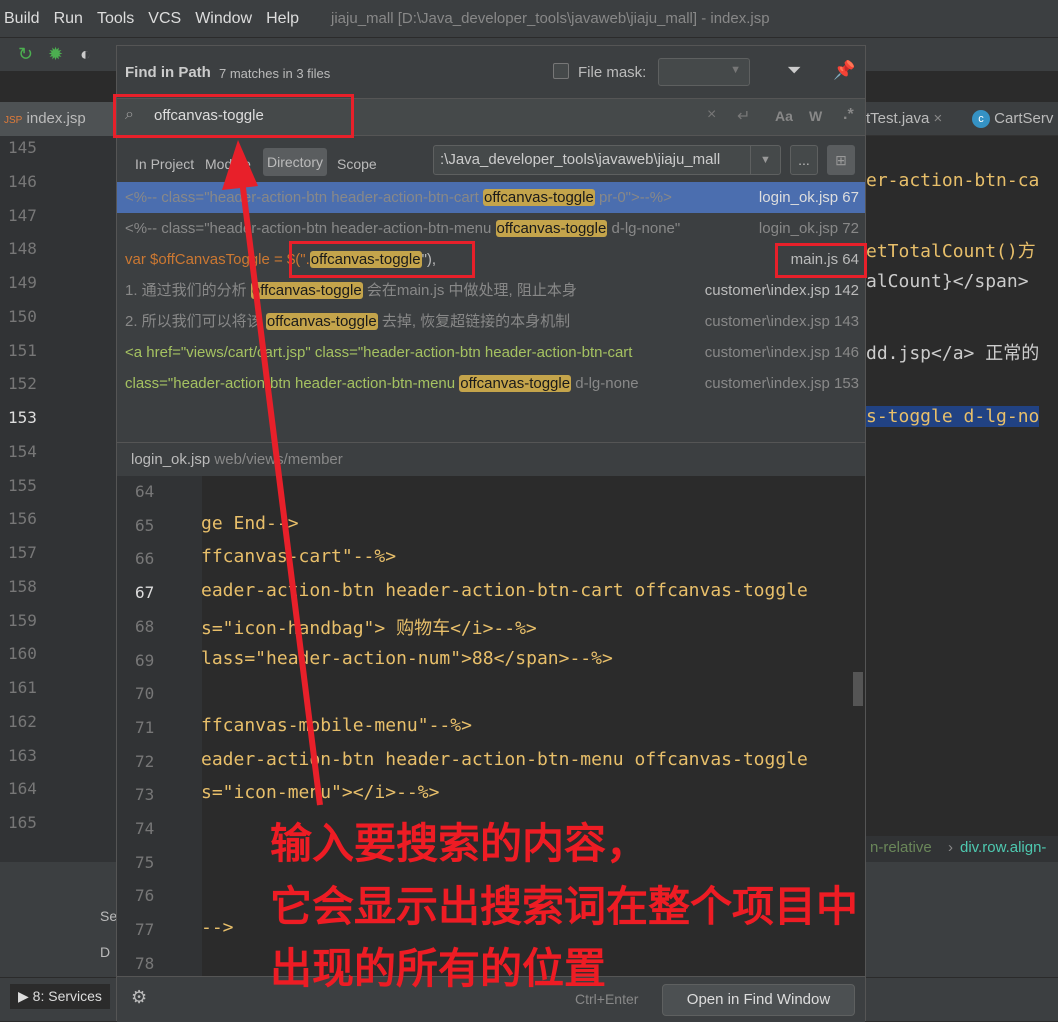 The width and height of the screenshot is (1058, 1022). I want to click on annotation-line: 出现的所有的位置, so click(438, 968).